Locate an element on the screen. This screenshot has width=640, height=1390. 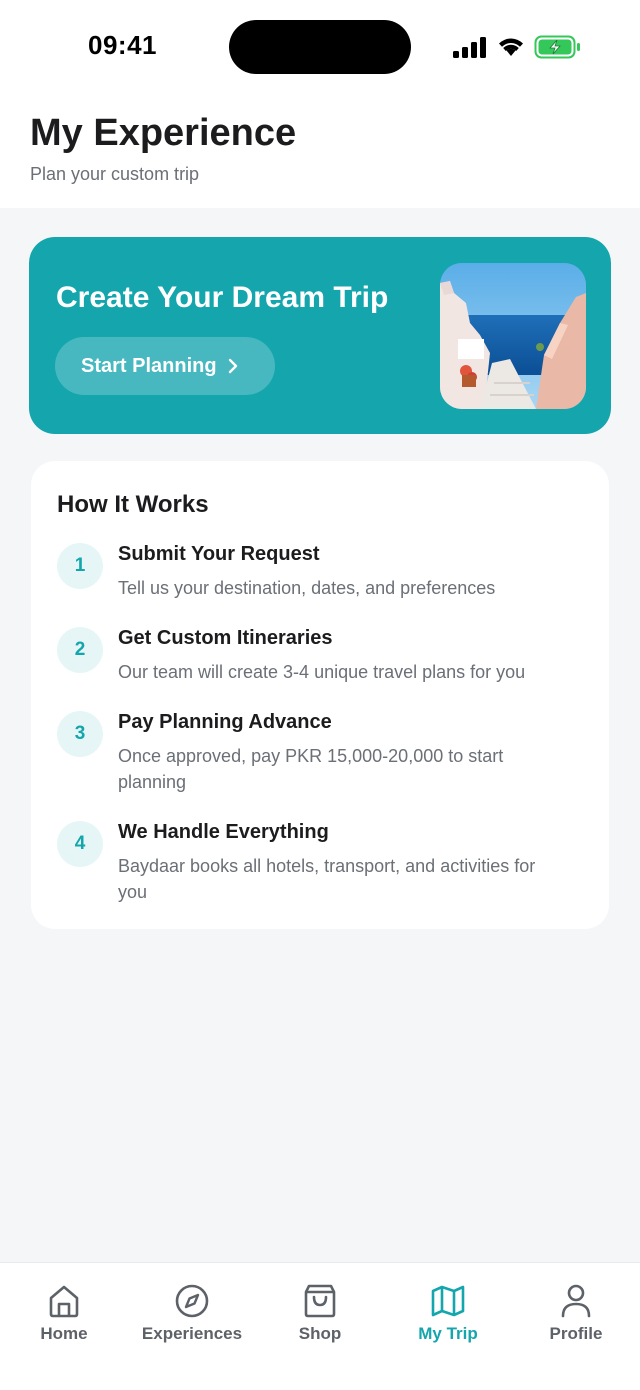
compass-icon is located at coordinates (192, 1301).